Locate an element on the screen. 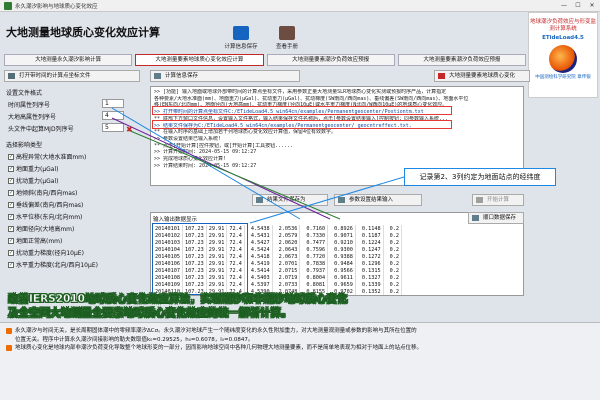 Image resolution: width=600 pixels, height=400 pixels. height-col-label: 大地高属性列序号 is located at coordinates (32, 117).